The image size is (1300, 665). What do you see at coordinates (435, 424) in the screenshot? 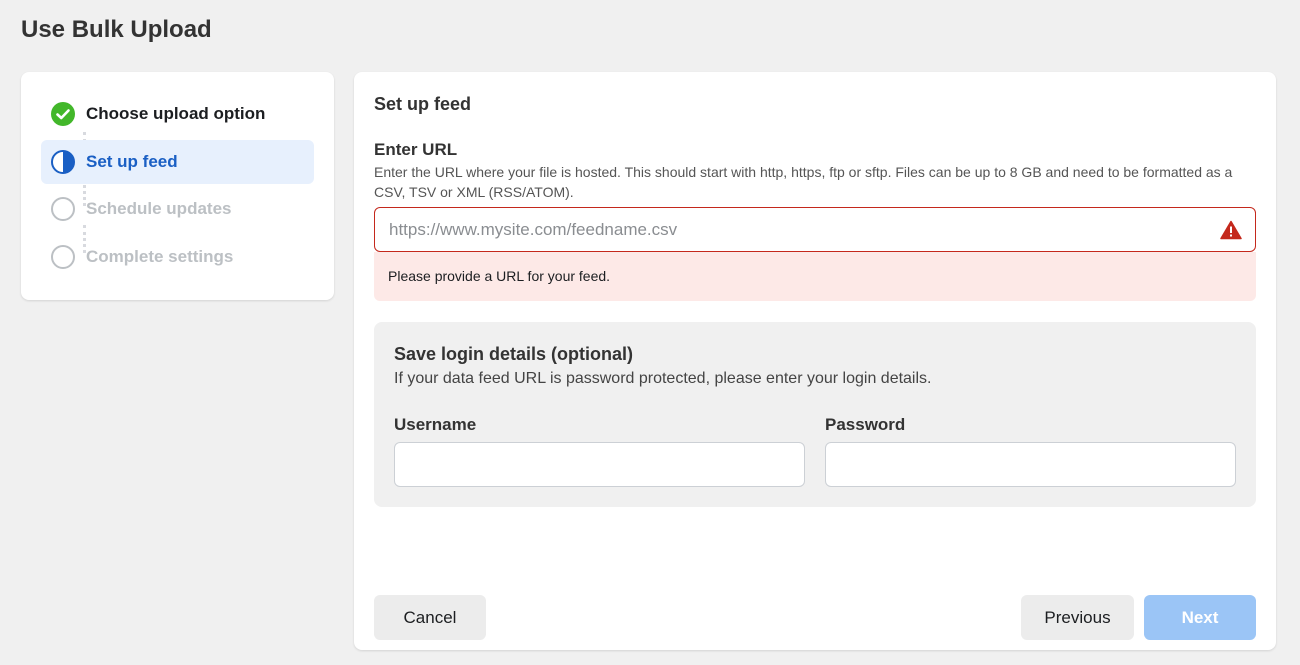
I see `username-label: Username` at bounding box center [435, 424].